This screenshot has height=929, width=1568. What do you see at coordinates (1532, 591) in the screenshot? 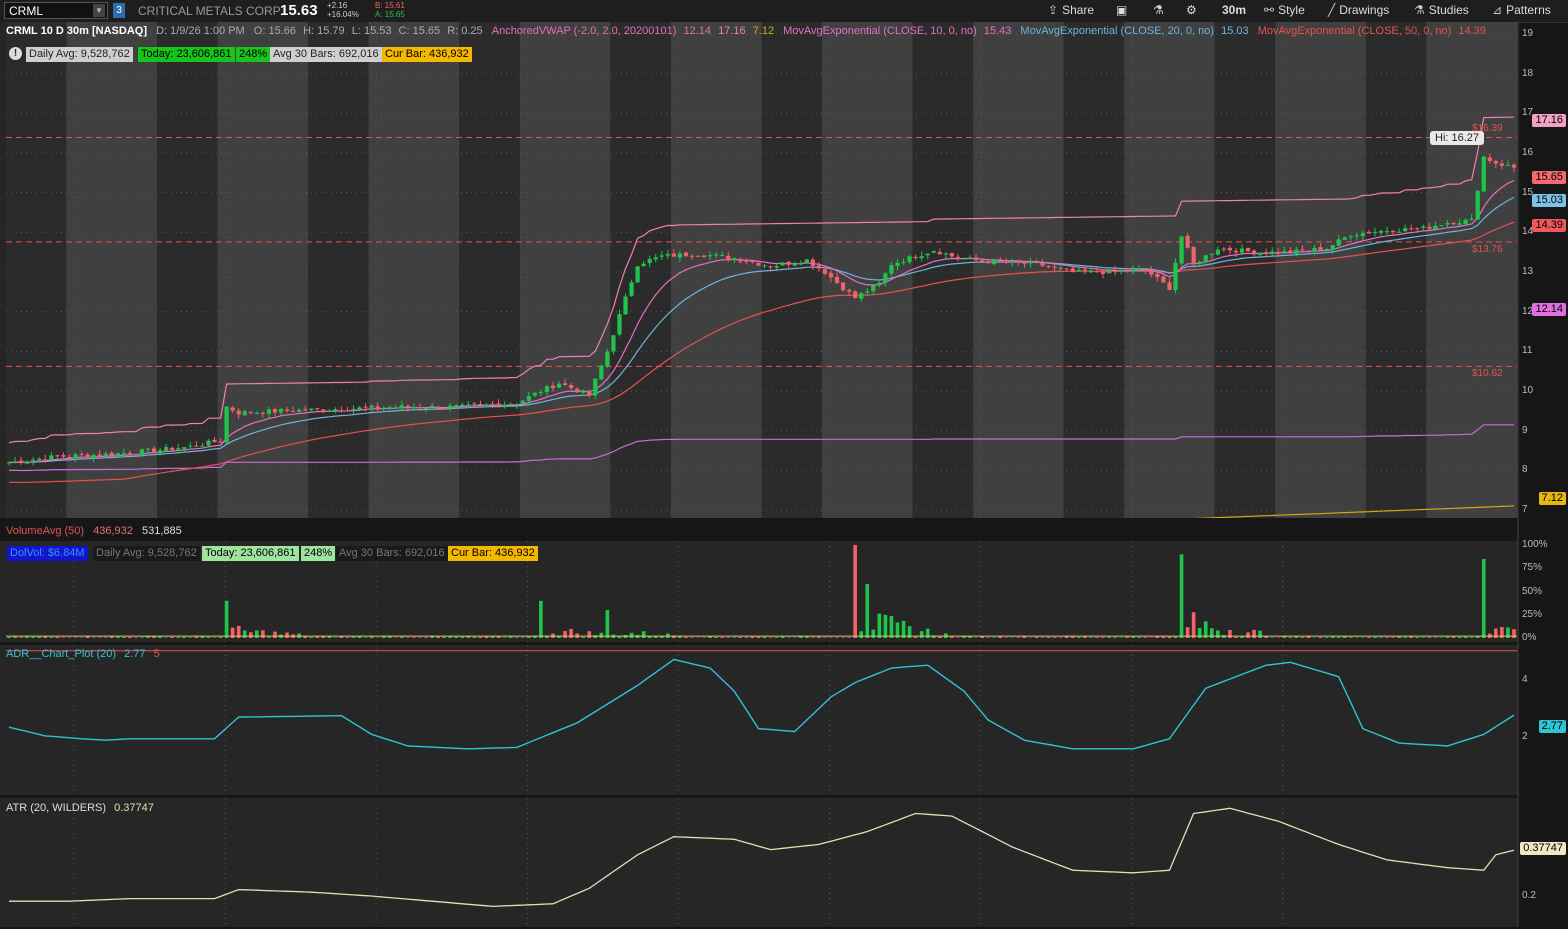
I see `volume-axis-tick: 50%` at bounding box center [1532, 591].